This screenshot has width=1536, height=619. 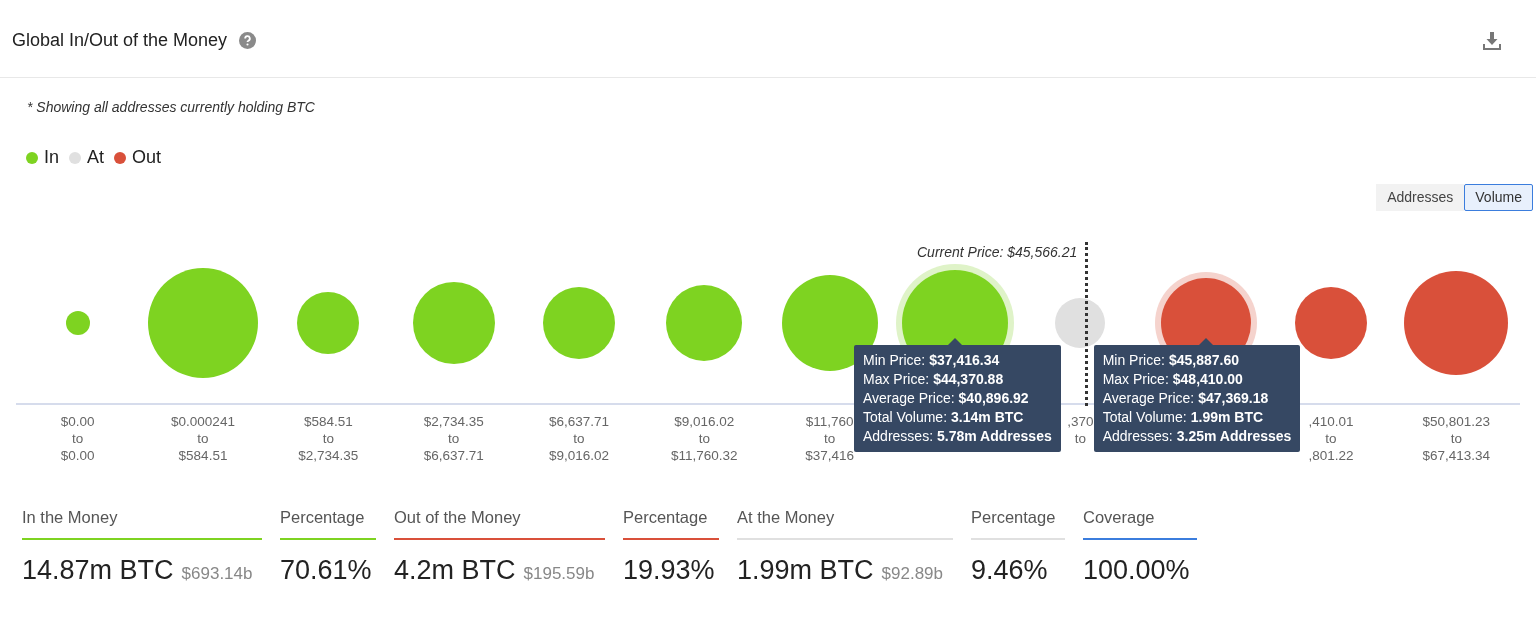 I want to click on note-text: * Showing all addresses currently holding BTC, so click(x=171, y=107).